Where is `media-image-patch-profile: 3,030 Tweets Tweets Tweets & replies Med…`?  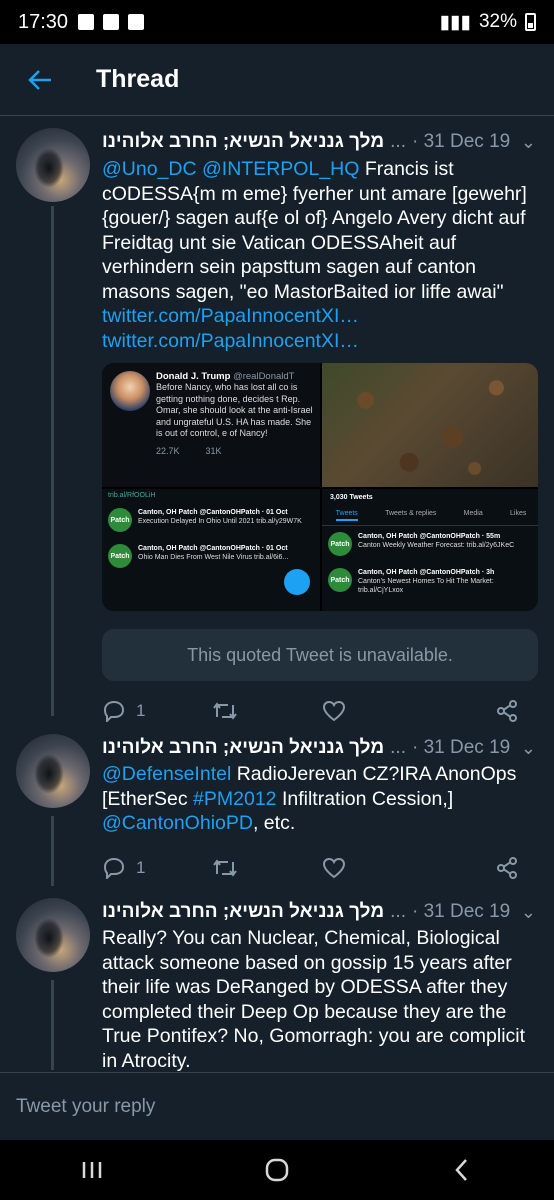
media-image-patch-profile: 3,030 Tweets Tweets Tweets & replies Med… is located at coordinates (430, 550).